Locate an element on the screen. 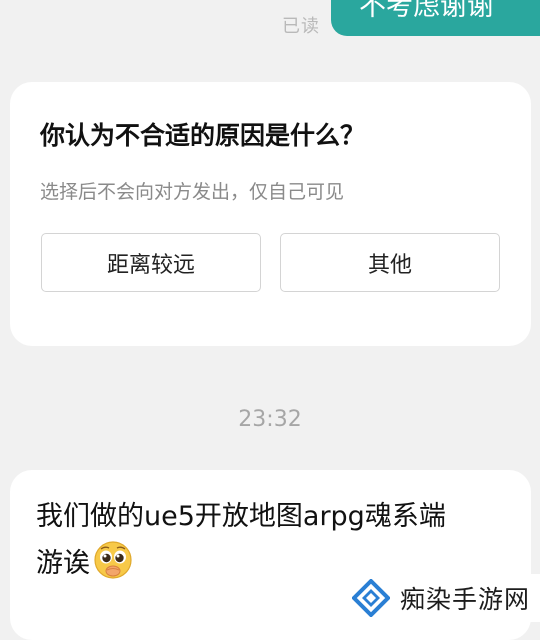 The image size is (540, 640). message-timestamp: 23:32 is located at coordinates (270, 419).